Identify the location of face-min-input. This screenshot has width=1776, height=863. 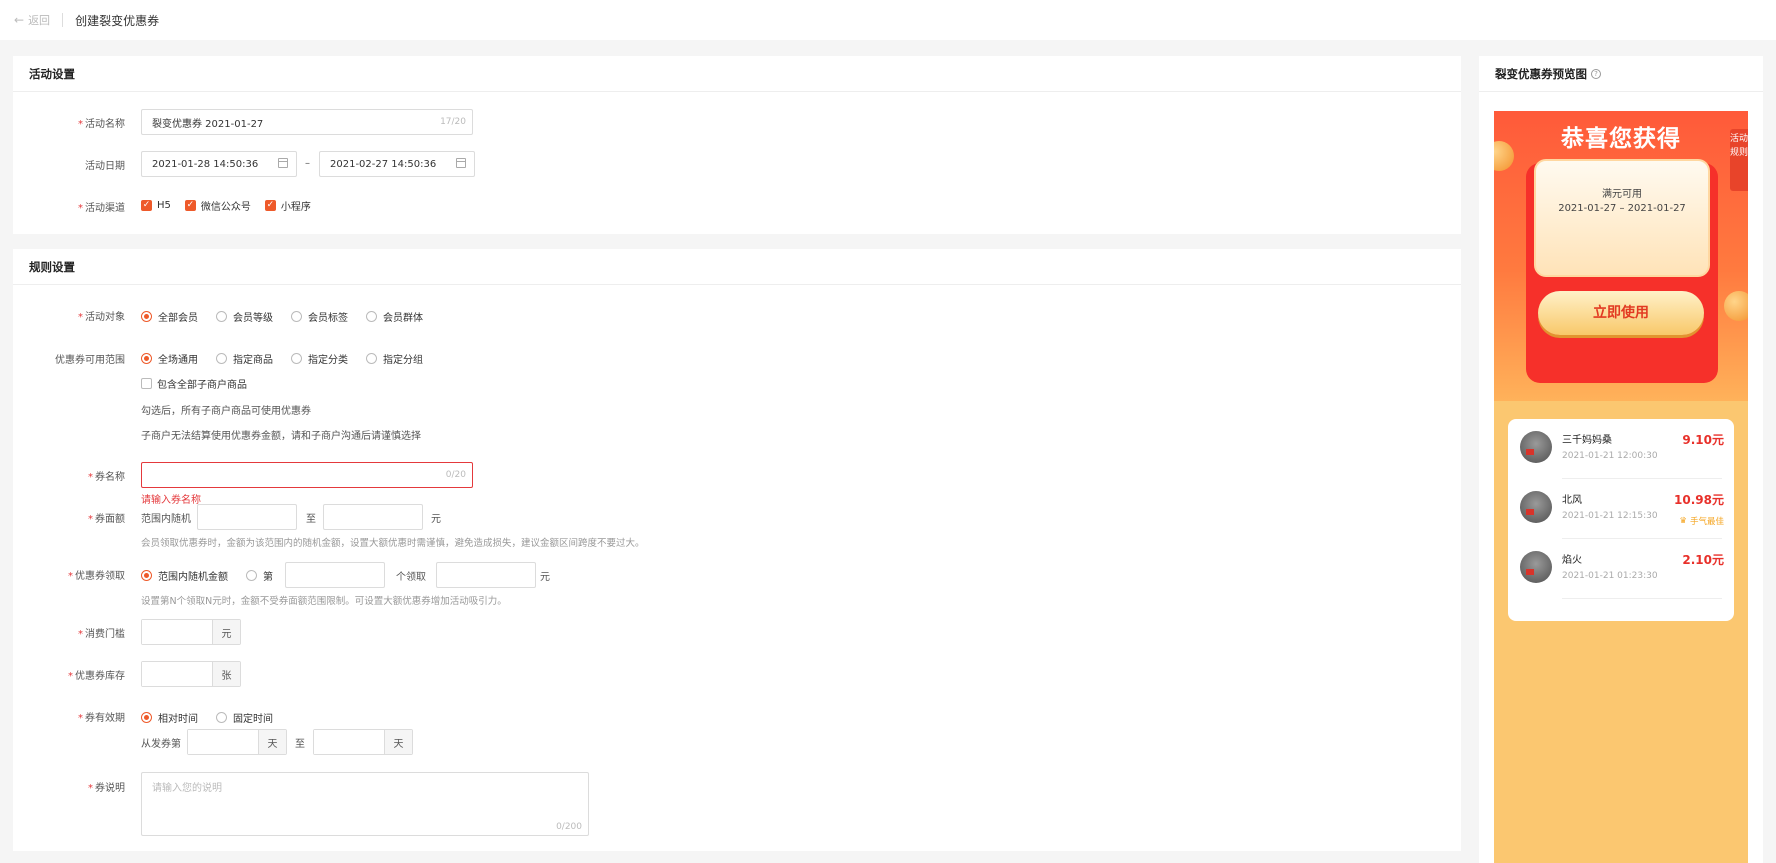
(247, 517).